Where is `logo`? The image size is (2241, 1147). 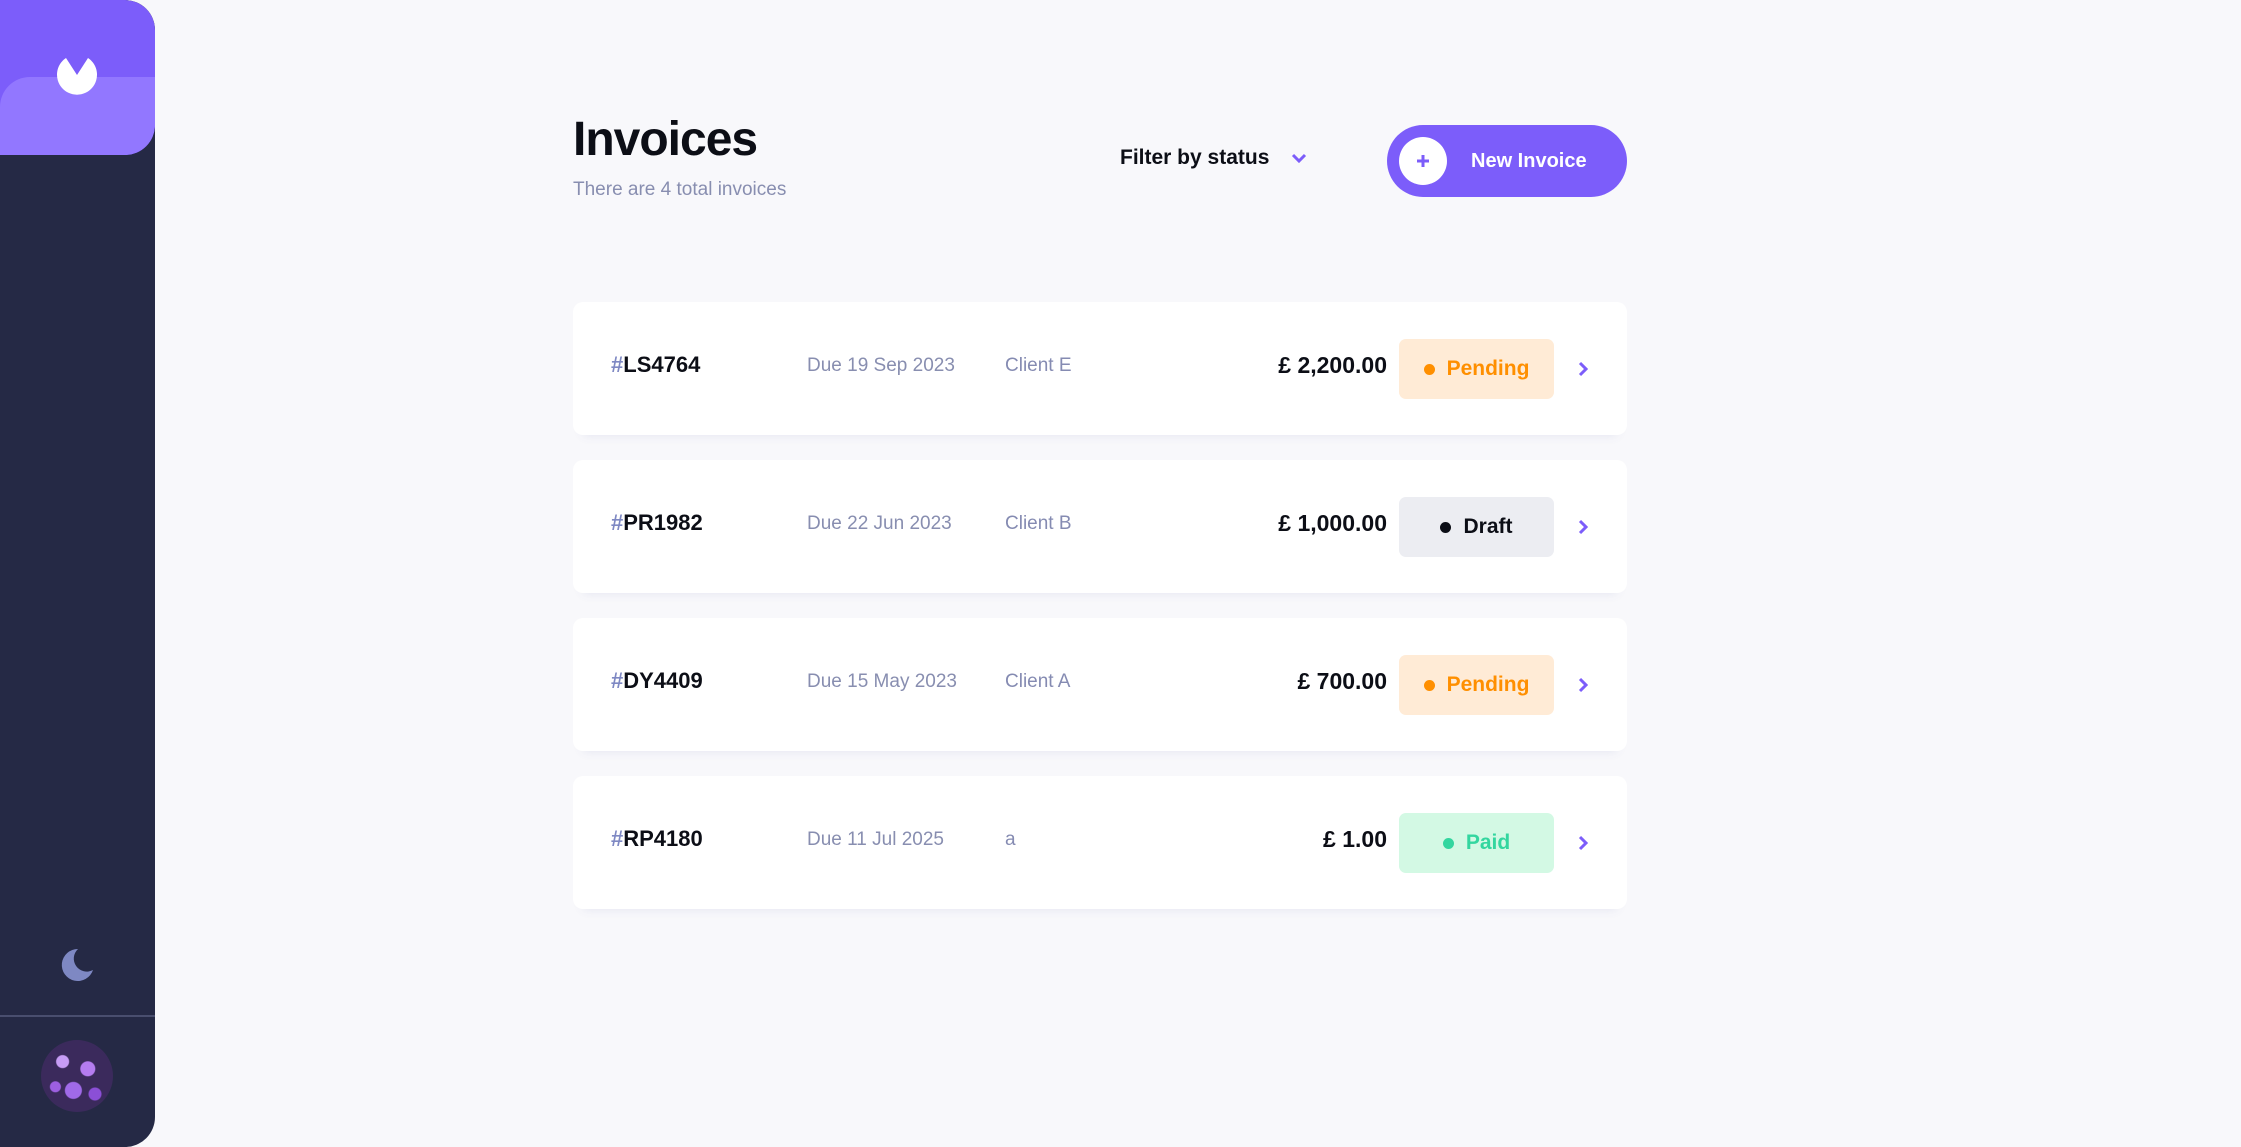
logo is located at coordinates (77, 77).